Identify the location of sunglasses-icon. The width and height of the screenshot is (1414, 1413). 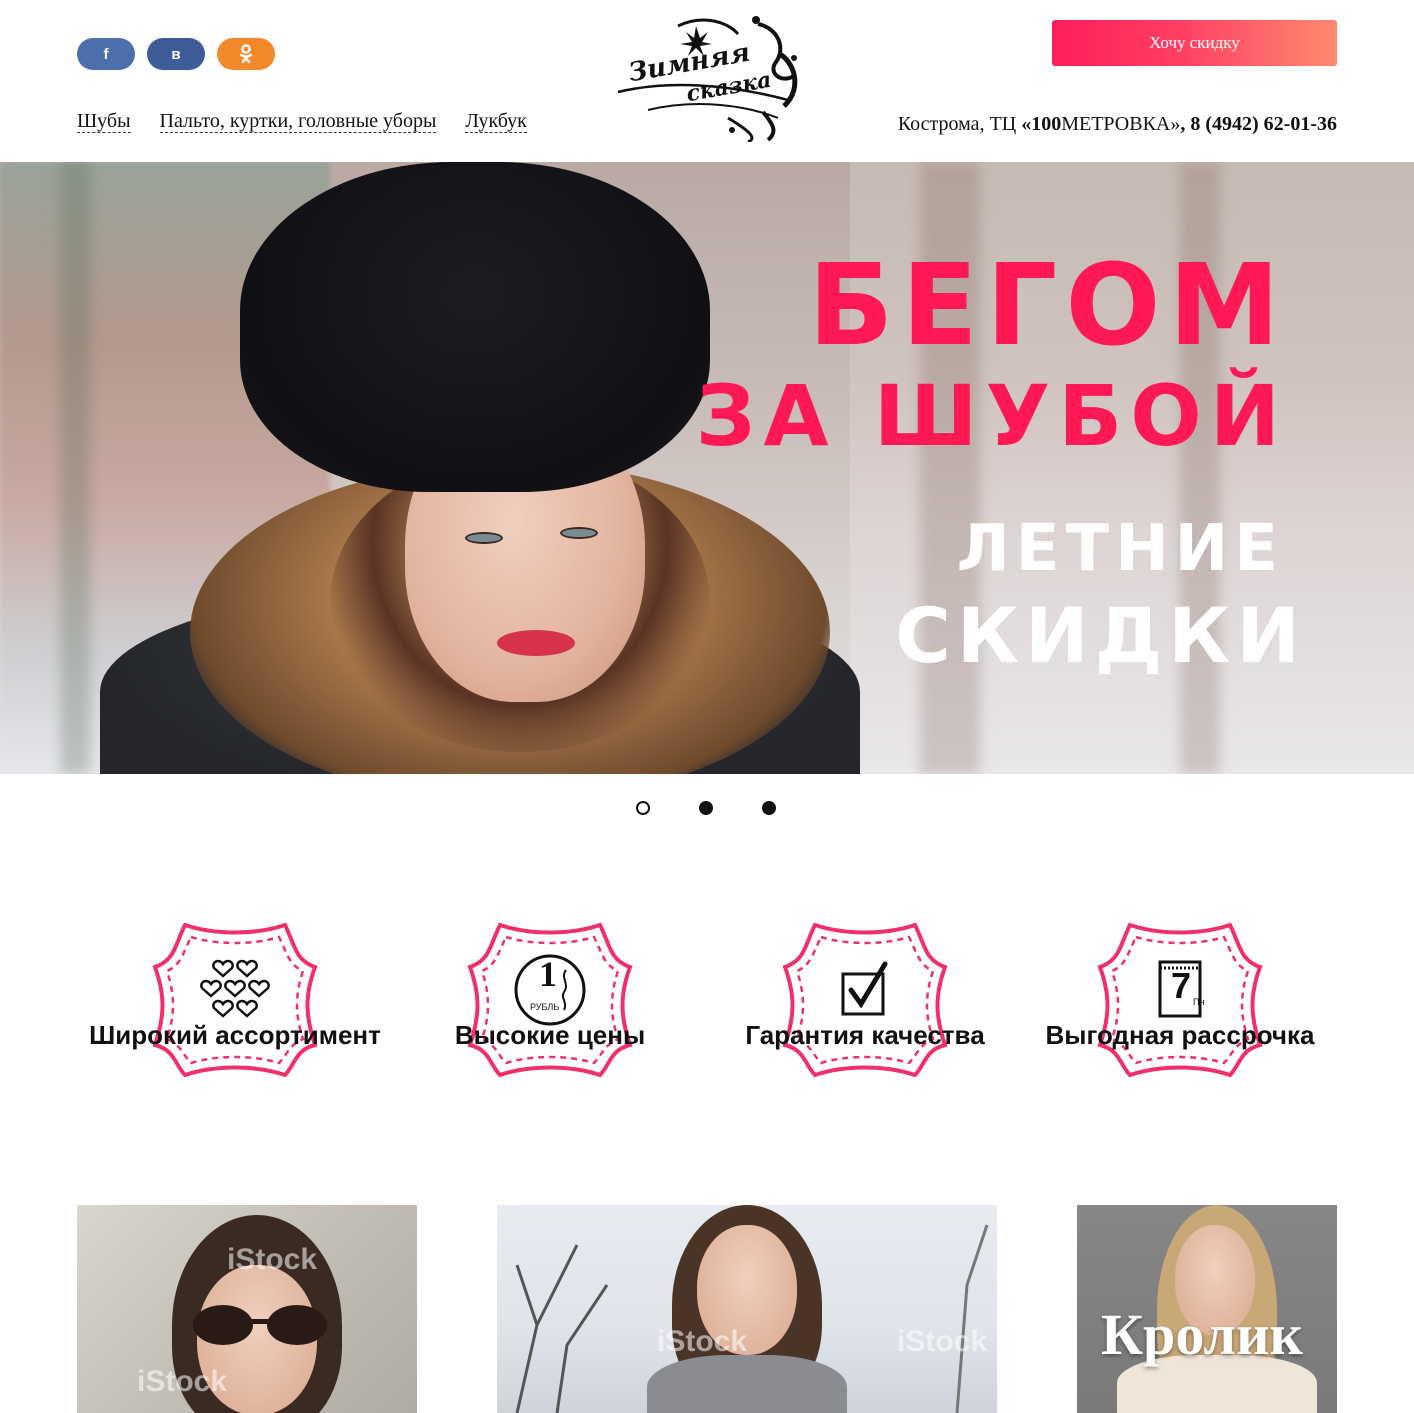
(260, 1325).